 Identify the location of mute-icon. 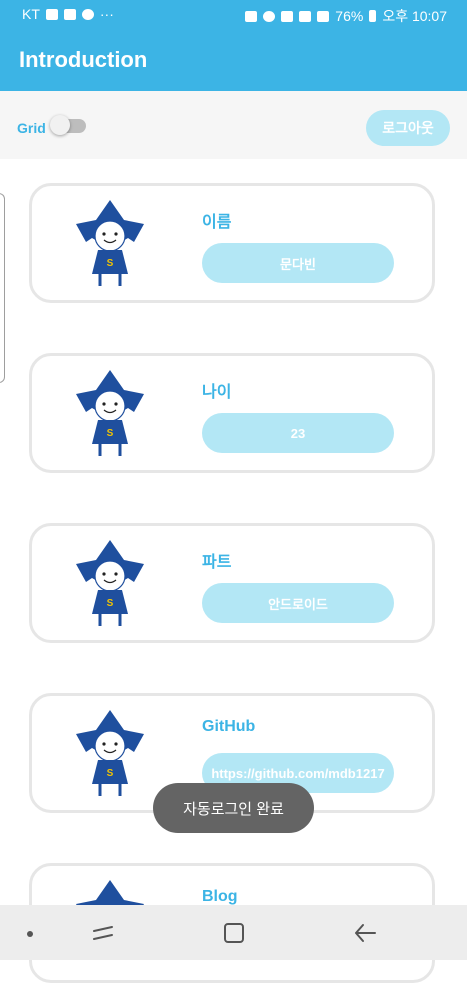
(251, 16).